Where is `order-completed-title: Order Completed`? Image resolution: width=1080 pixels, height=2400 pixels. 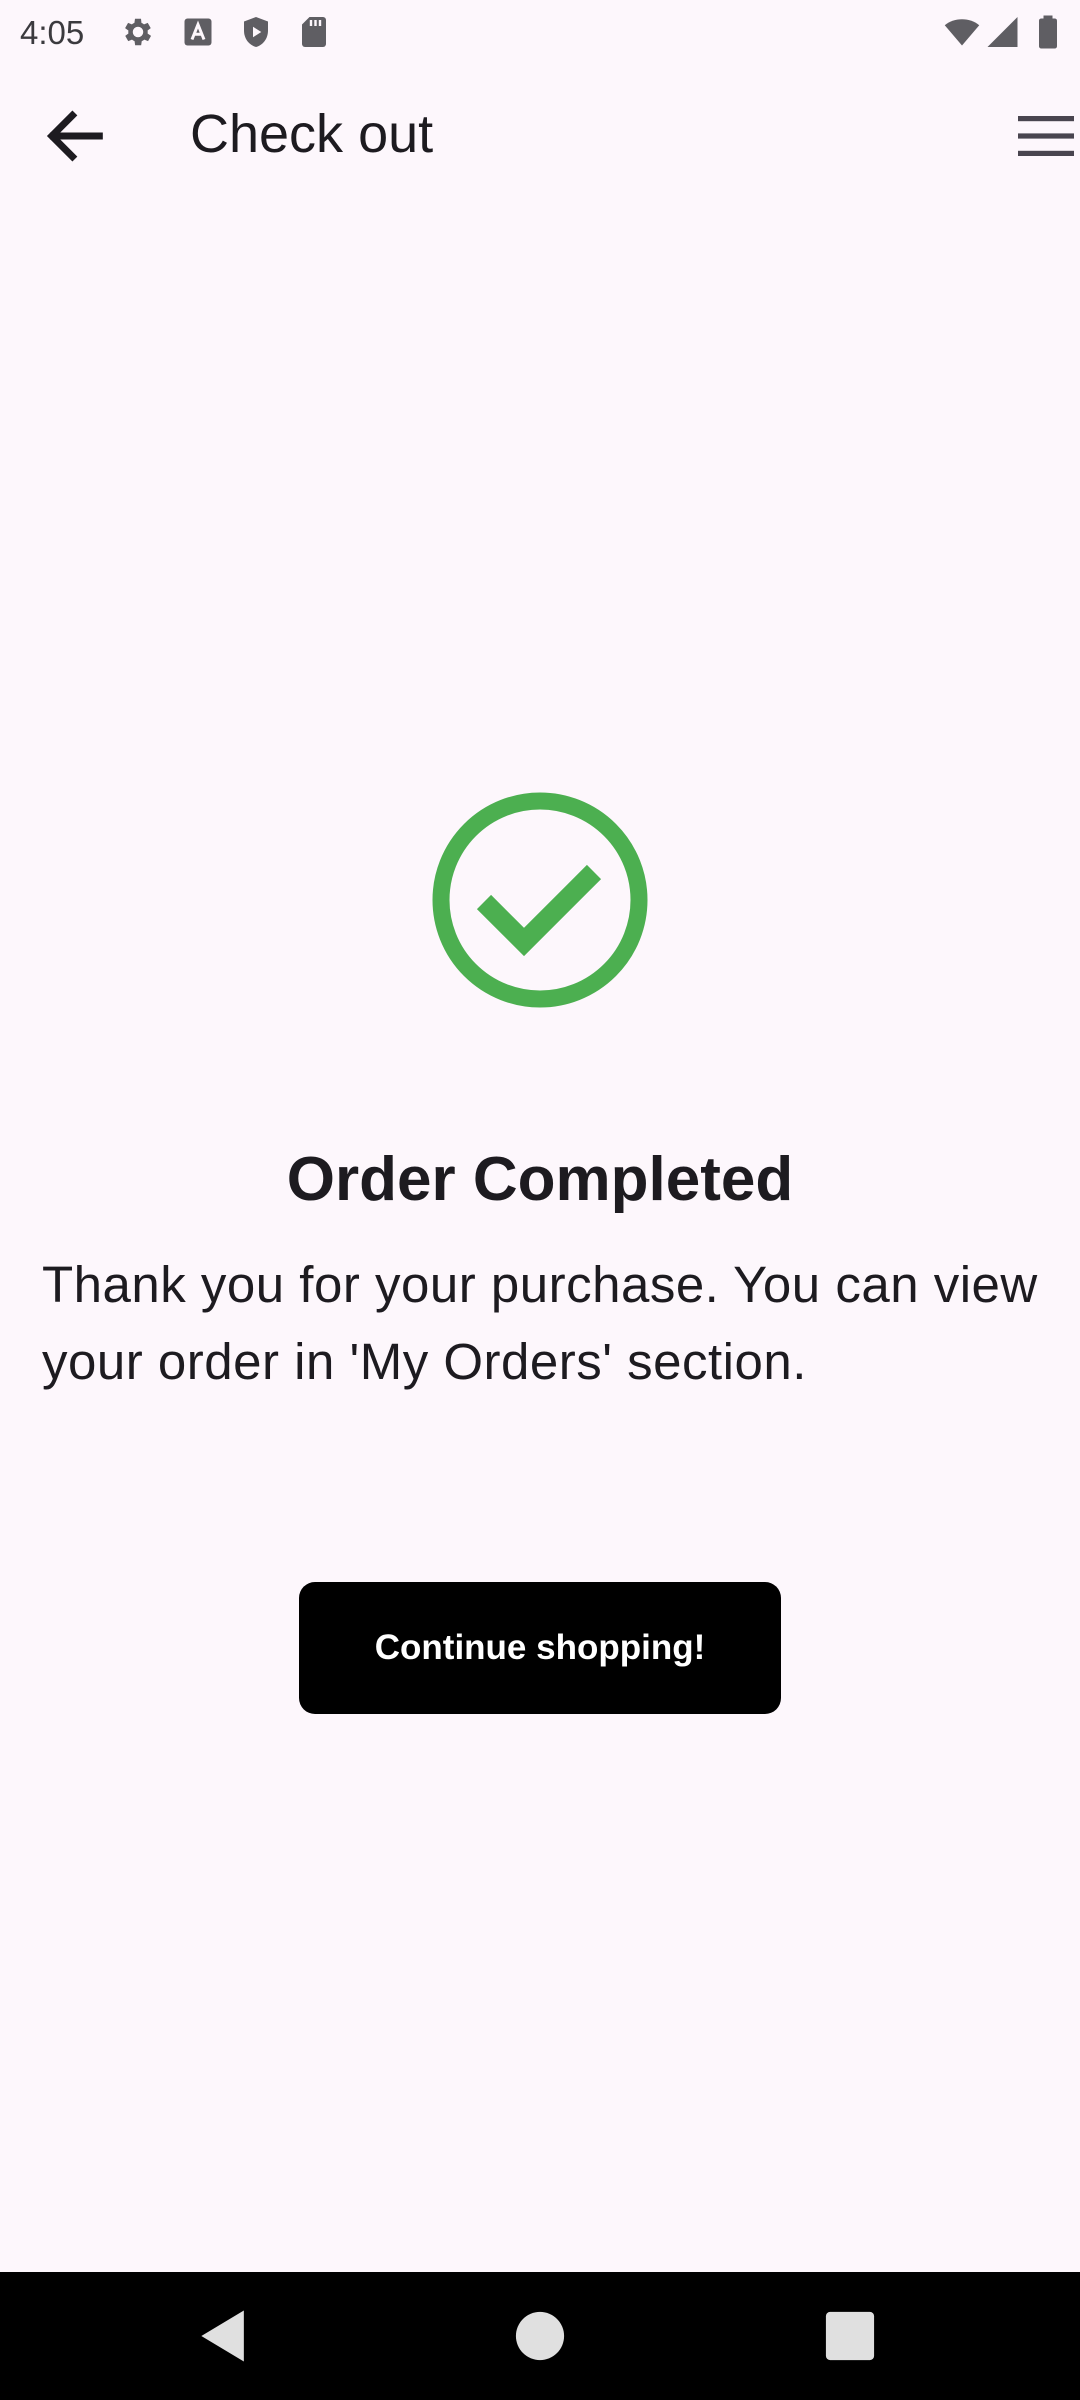
order-completed-title: Order Completed is located at coordinates (540, 1179).